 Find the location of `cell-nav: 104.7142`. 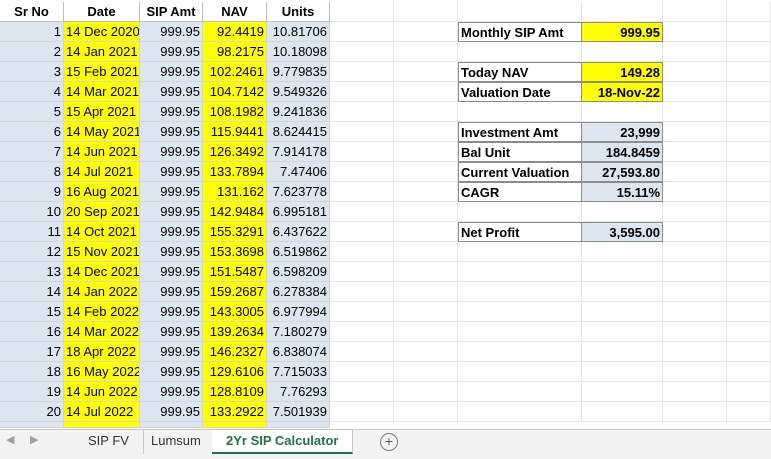

cell-nav: 104.7142 is located at coordinates (235, 92).